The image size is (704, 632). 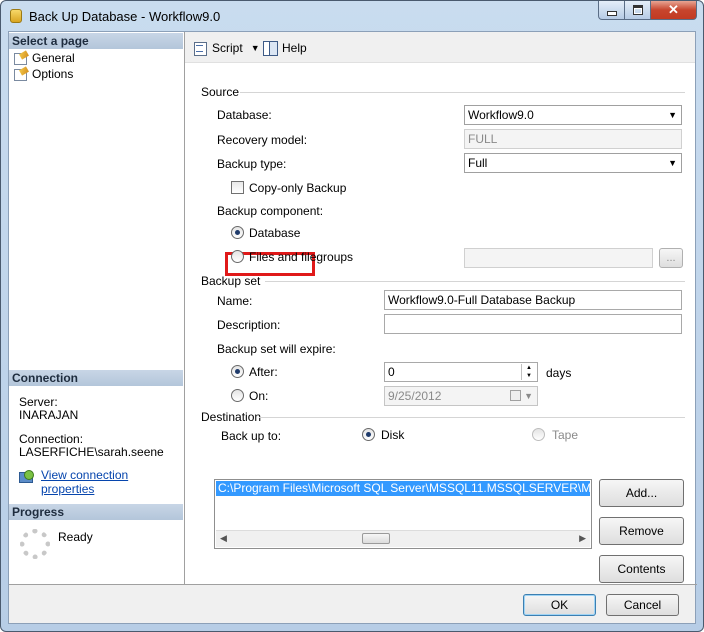 I want to click on page-item-label: General, so click(x=53, y=58).